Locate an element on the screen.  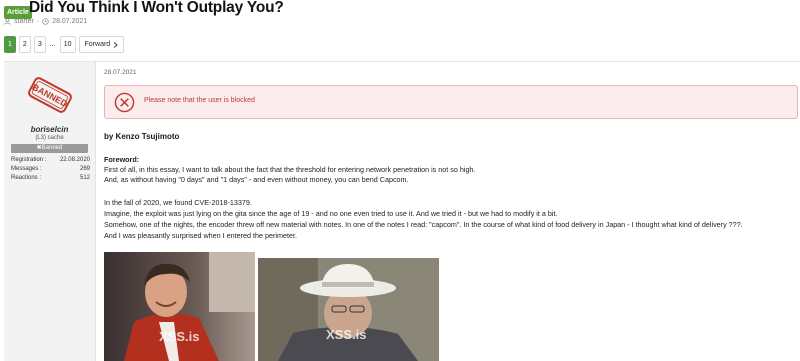
forward-button: Forward is located at coordinates (101, 44).